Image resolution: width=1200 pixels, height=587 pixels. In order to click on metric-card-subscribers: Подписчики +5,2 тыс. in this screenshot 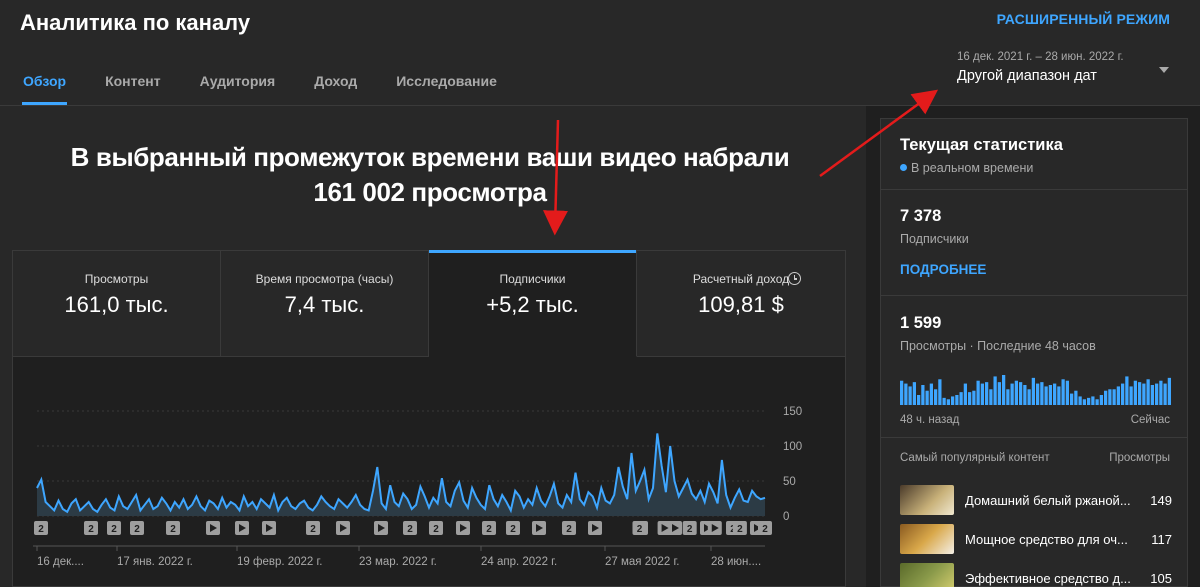, I will do `click(533, 303)`.